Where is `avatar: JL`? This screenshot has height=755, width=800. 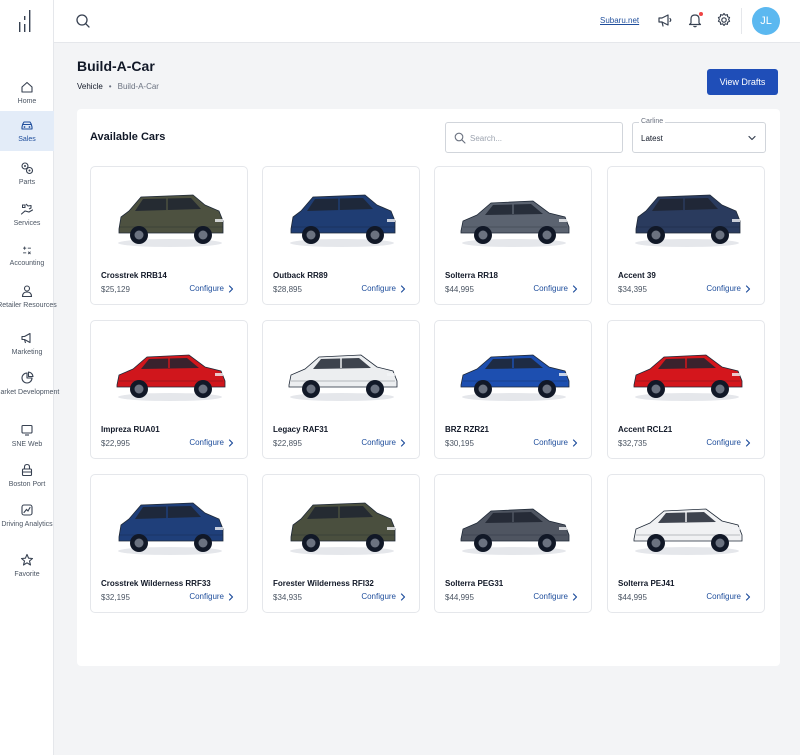
avatar: JL is located at coordinates (766, 21).